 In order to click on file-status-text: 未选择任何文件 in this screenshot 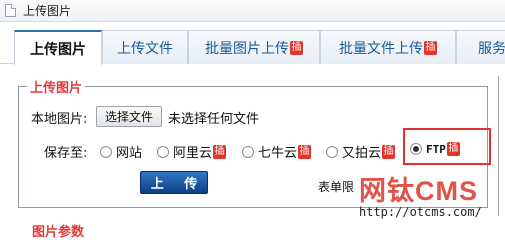, I will do `click(214, 119)`.